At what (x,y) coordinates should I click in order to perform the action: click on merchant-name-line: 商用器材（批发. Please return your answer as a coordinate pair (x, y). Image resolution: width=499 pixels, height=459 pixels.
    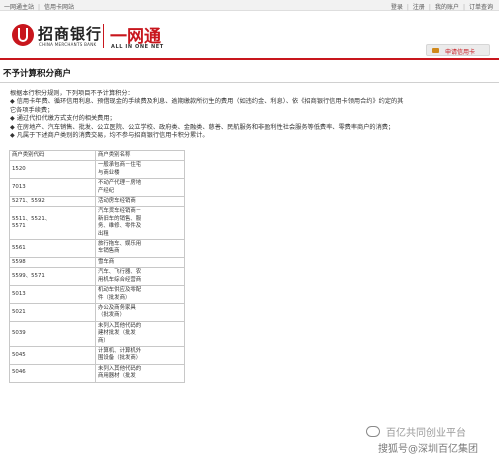
    Looking at the image, I should click on (117, 376).